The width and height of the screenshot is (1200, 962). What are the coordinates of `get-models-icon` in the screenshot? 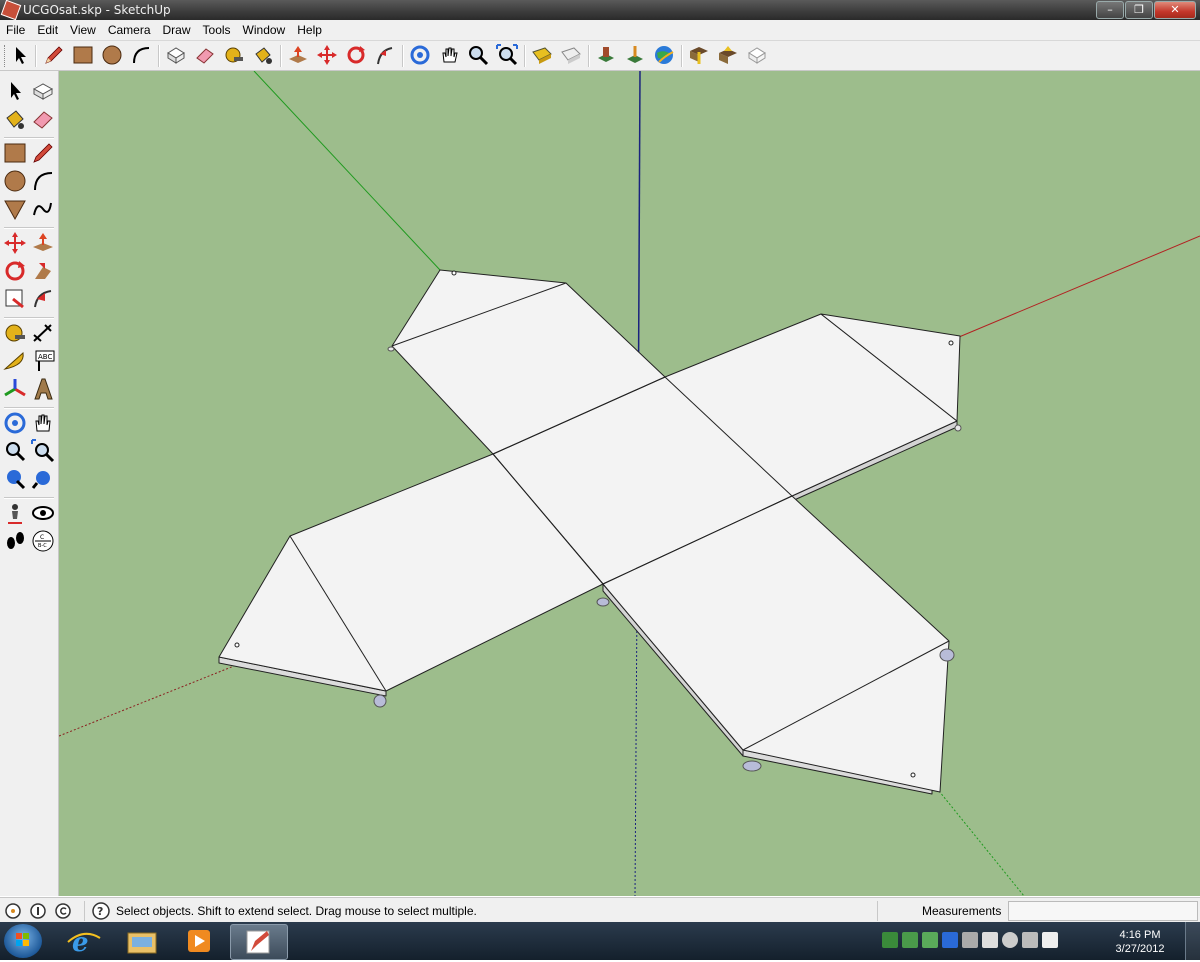 It's located at (542, 55).